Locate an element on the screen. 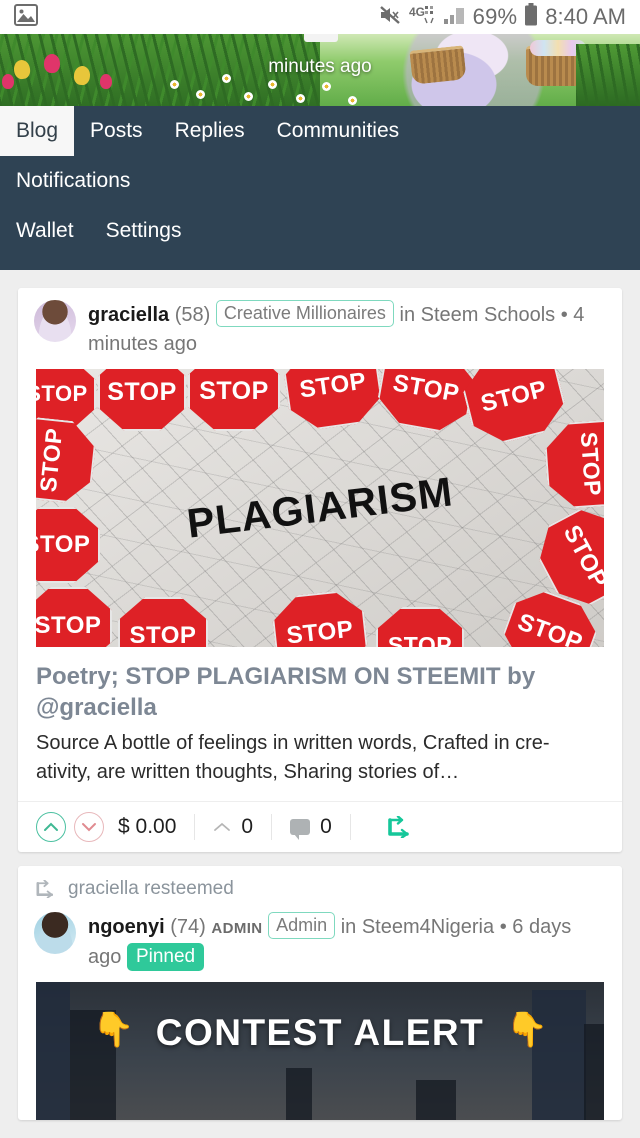 This screenshot has height=1138, width=640. 4g-lte-icon: 4G is located at coordinates (422, 17).